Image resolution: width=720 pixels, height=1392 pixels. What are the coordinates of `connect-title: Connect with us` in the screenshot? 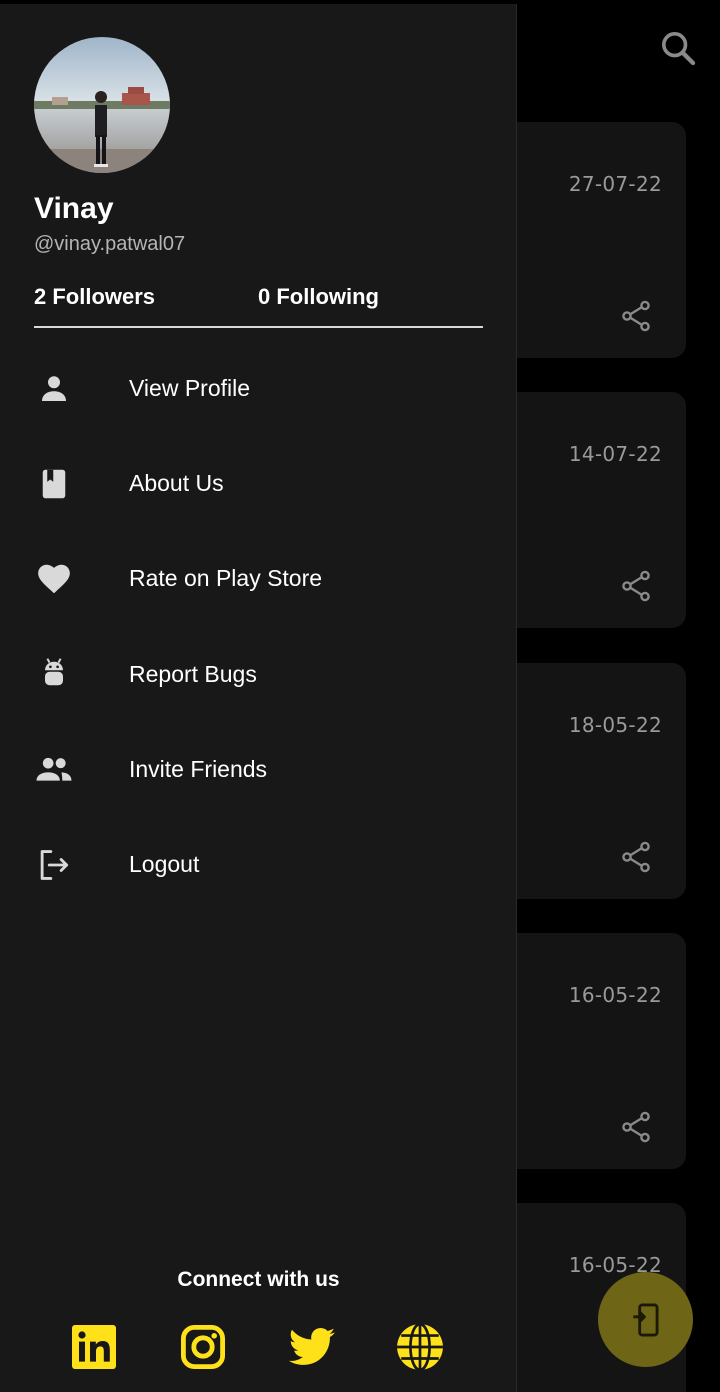 It's located at (258, 1279).